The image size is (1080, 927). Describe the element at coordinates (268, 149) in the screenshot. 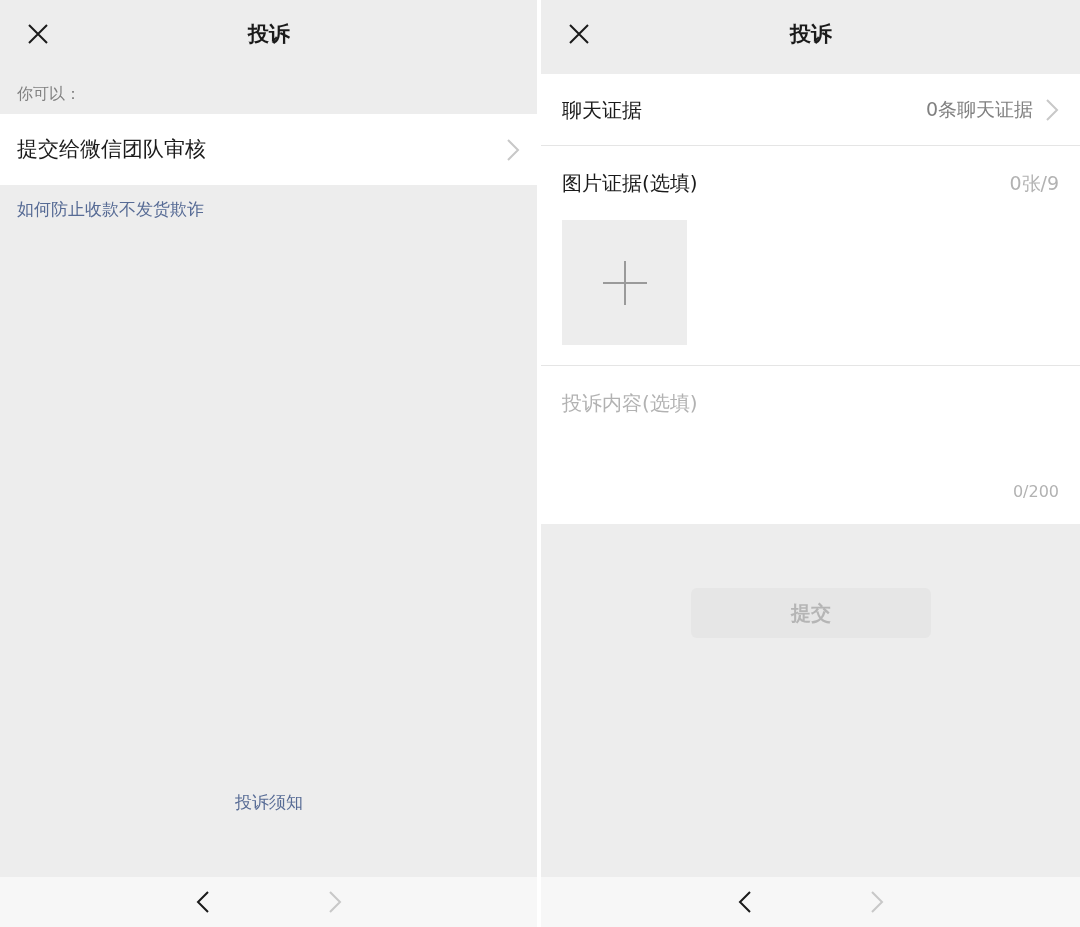

I see `option-row: 提交给微信团队审核` at that location.